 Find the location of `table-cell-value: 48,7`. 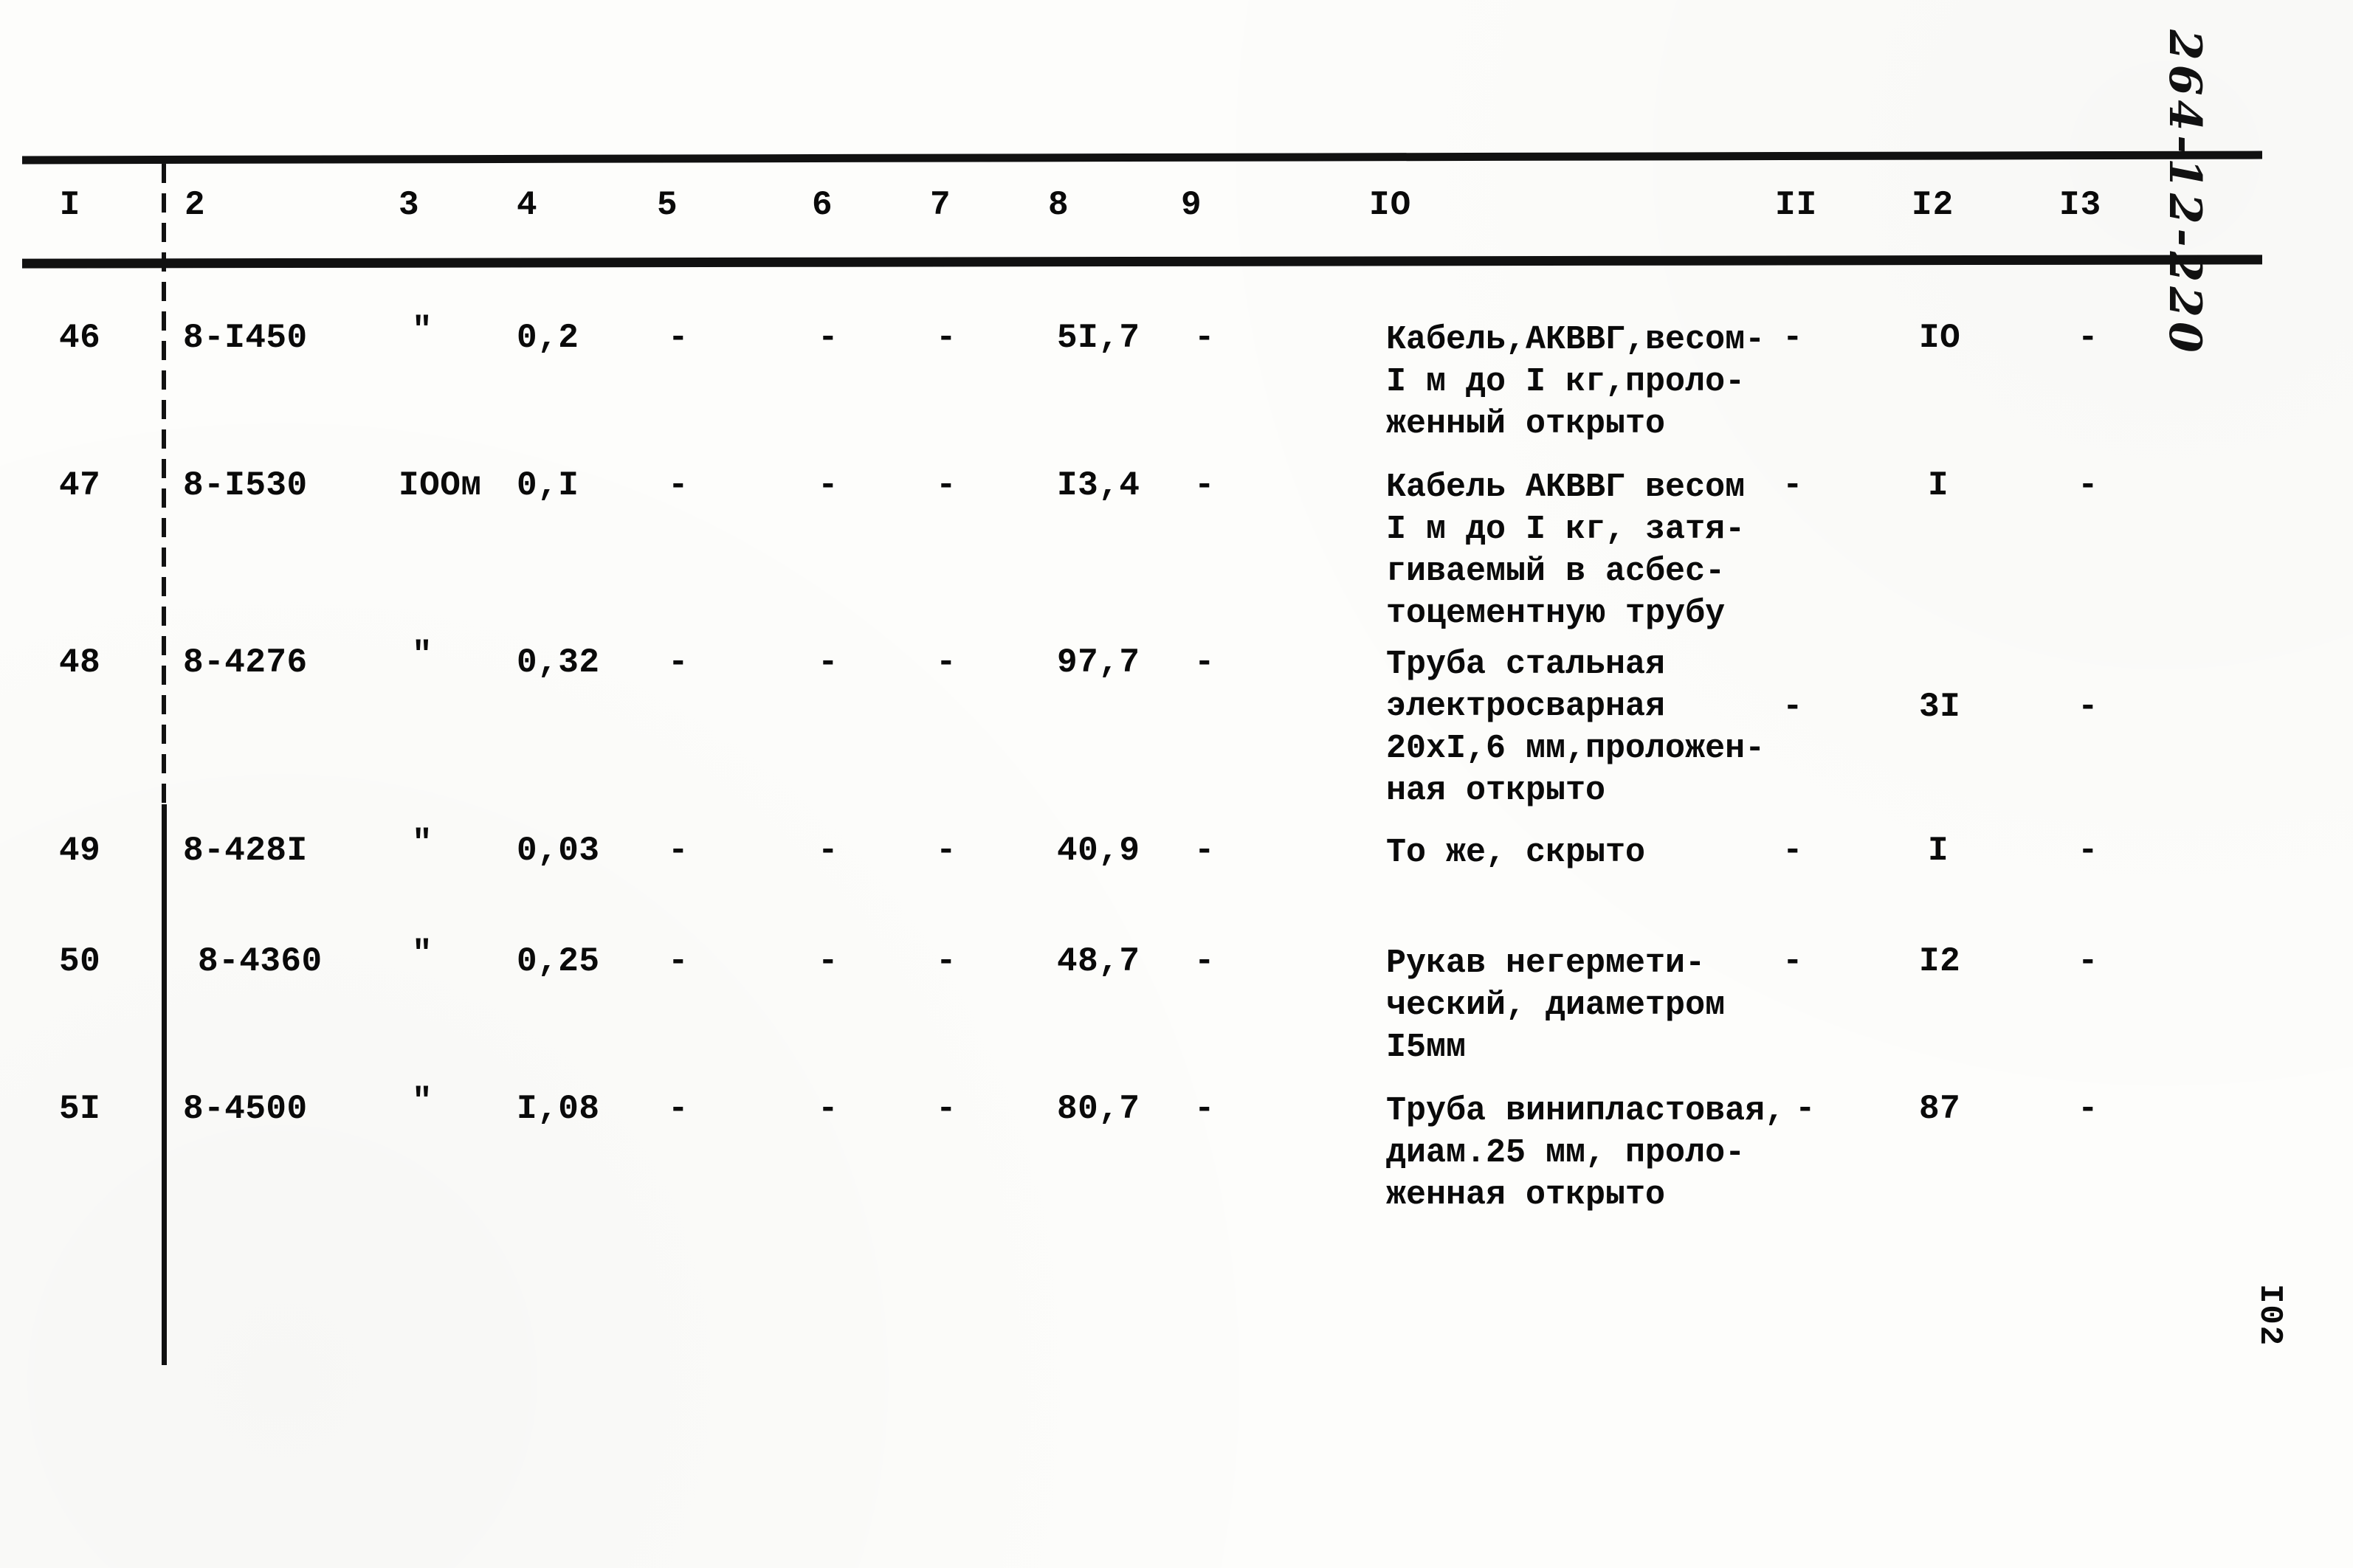

table-cell-value: 48,7 is located at coordinates (1098, 961).